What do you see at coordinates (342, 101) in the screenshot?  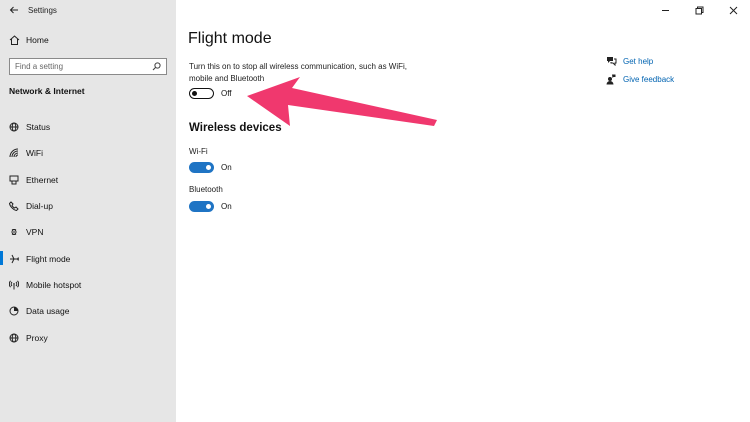 I see `annotation-arrow-icon` at bounding box center [342, 101].